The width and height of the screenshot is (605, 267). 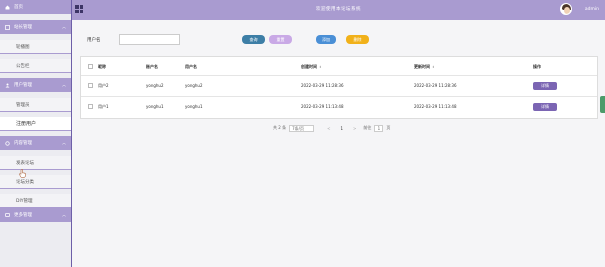 What do you see at coordinates (35, 182) in the screenshot?
I see `sidebar-item-forum-category: 论坛分类` at bounding box center [35, 182].